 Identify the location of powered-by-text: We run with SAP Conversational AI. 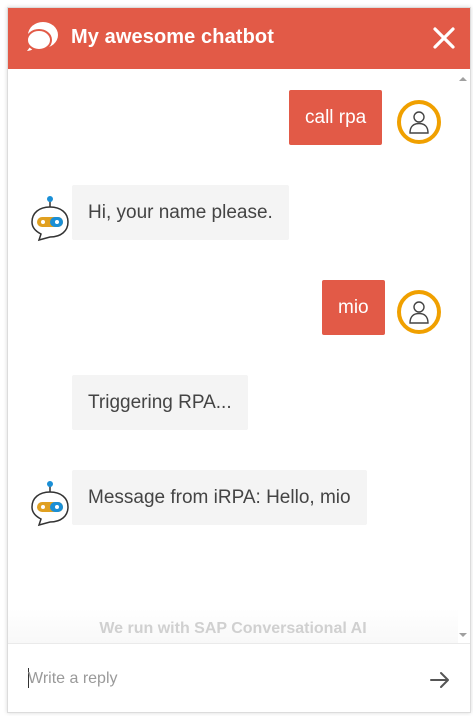
(233, 626).